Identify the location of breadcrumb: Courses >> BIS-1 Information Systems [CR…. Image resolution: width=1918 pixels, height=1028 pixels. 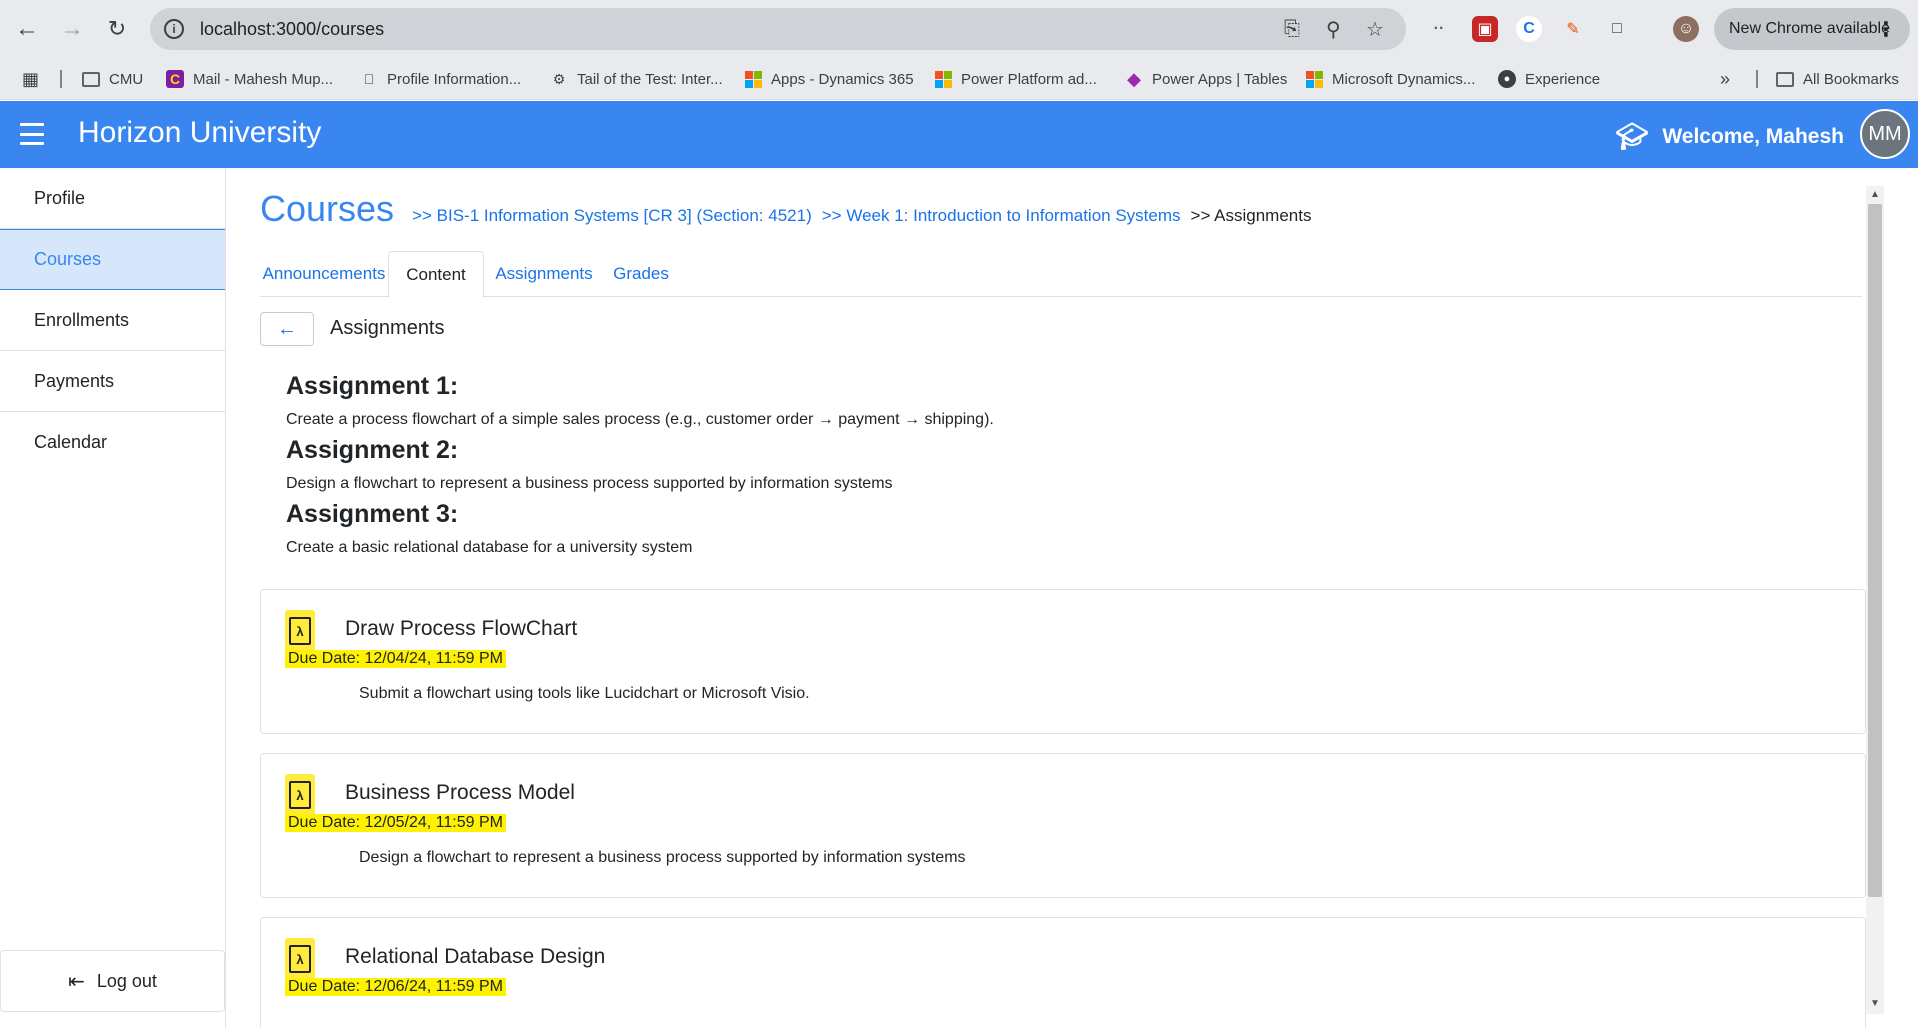
(785, 209).